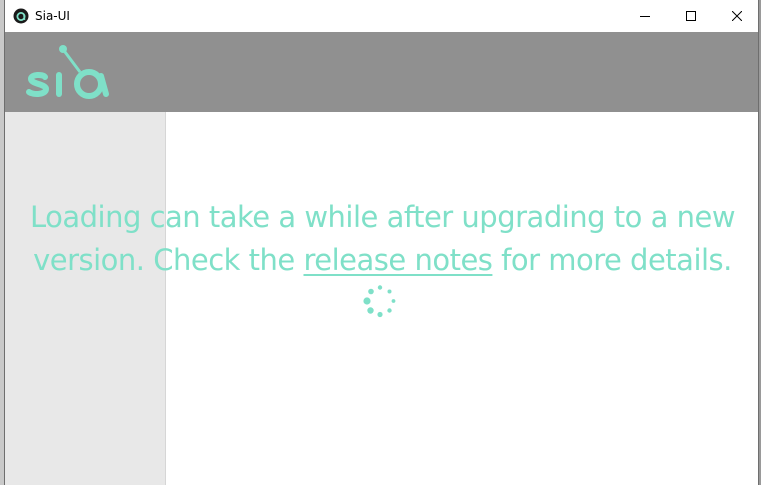 The width and height of the screenshot is (761, 485). Describe the element at coordinates (397, 260) in the screenshot. I see `release-notes-link: release notes` at that location.